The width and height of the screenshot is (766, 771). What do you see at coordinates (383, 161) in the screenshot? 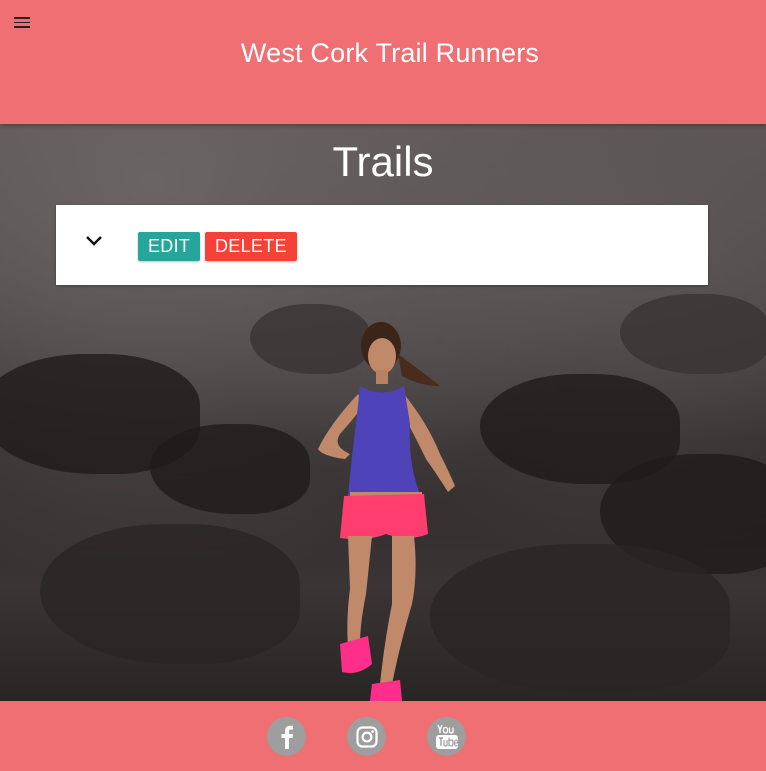
I see `page-title: Trails` at bounding box center [383, 161].